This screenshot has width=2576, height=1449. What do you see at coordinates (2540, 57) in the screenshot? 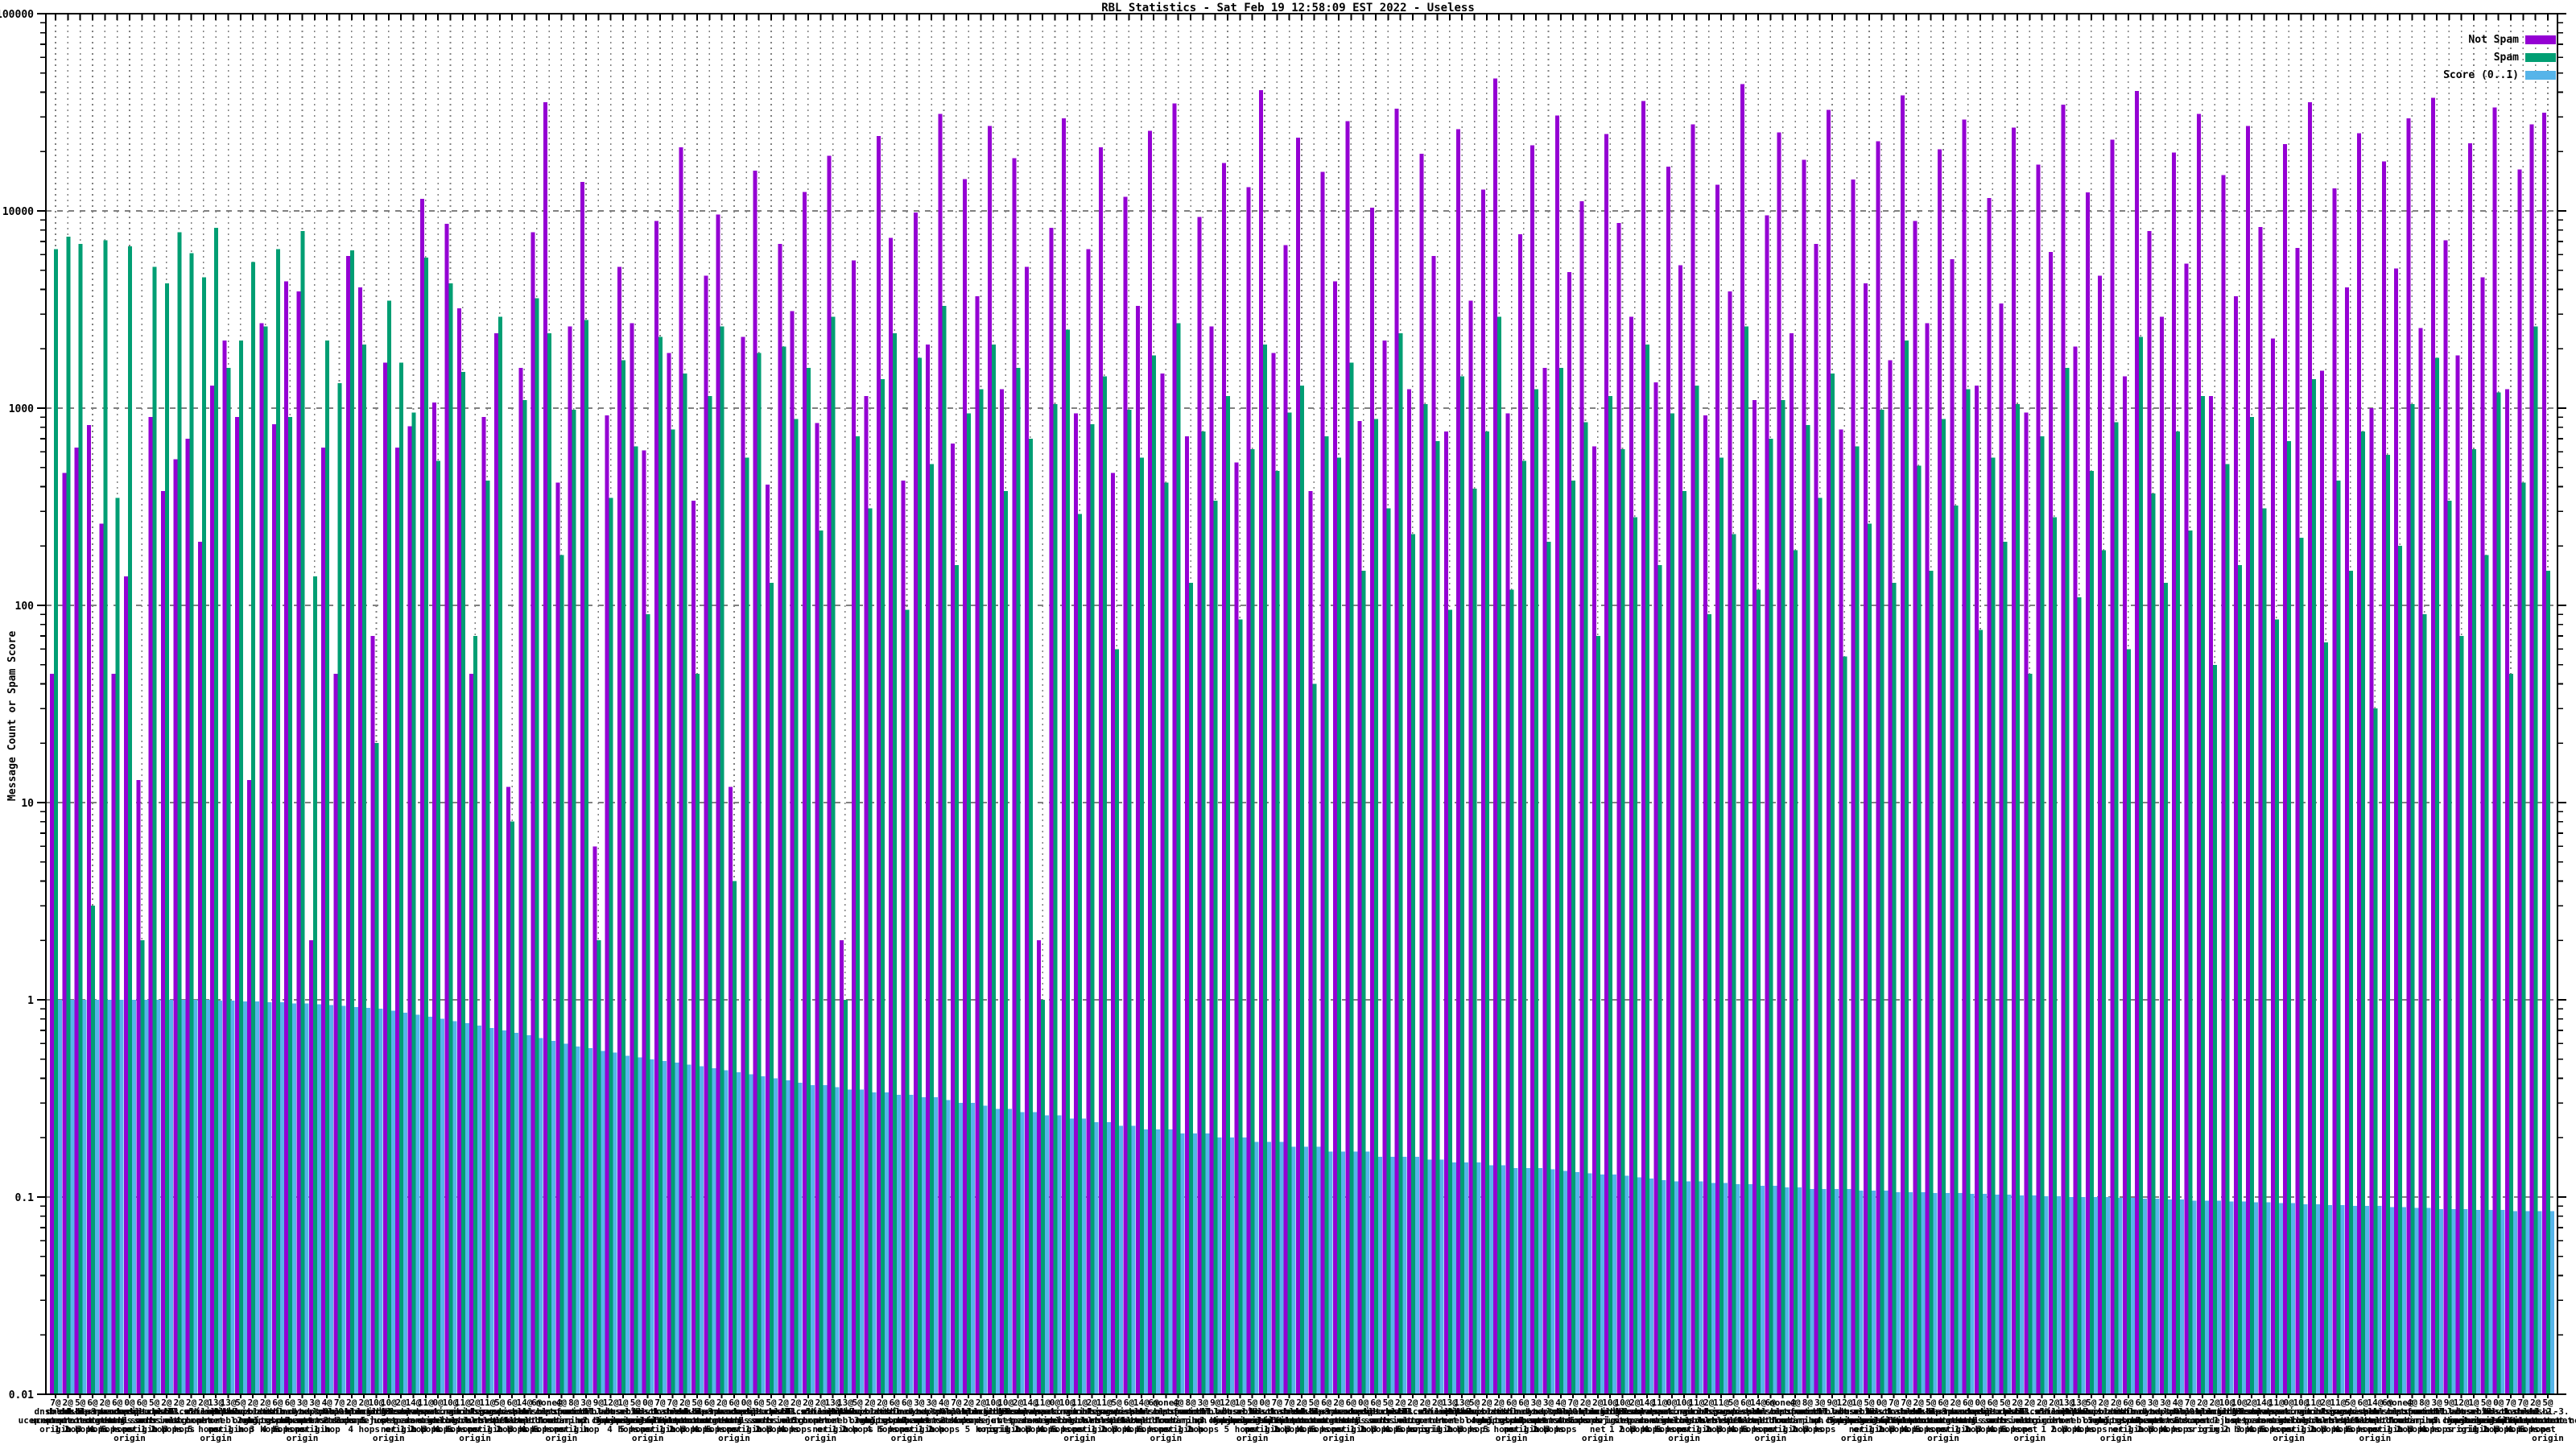
I see `spam-swatch-icon` at bounding box center [2540, 57].